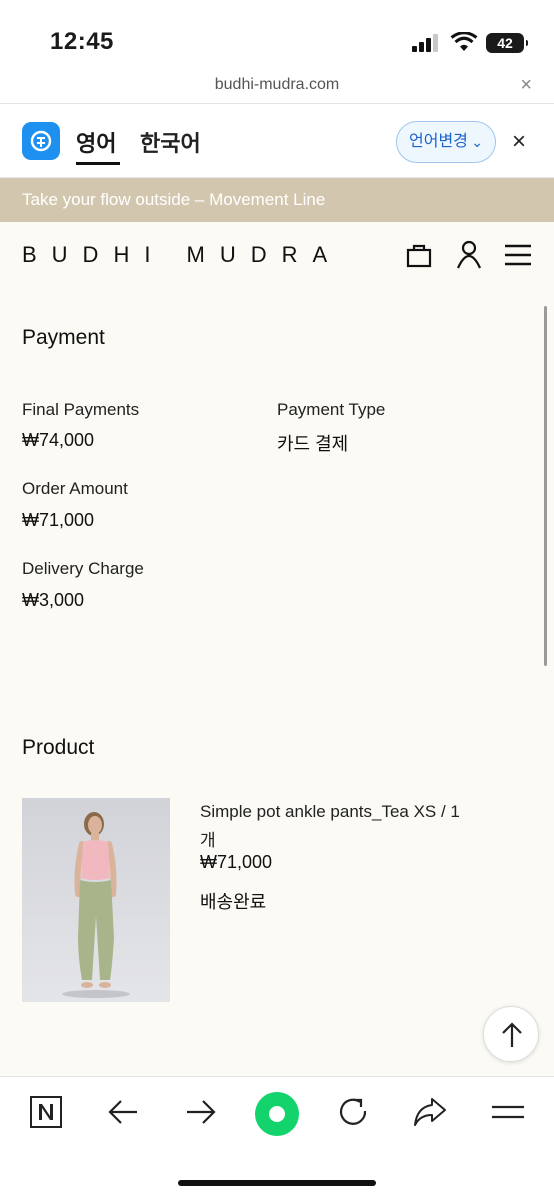 This screenshot has width=554, height=1200. I want to click on payment-heading: Payment, so click(63, 337).